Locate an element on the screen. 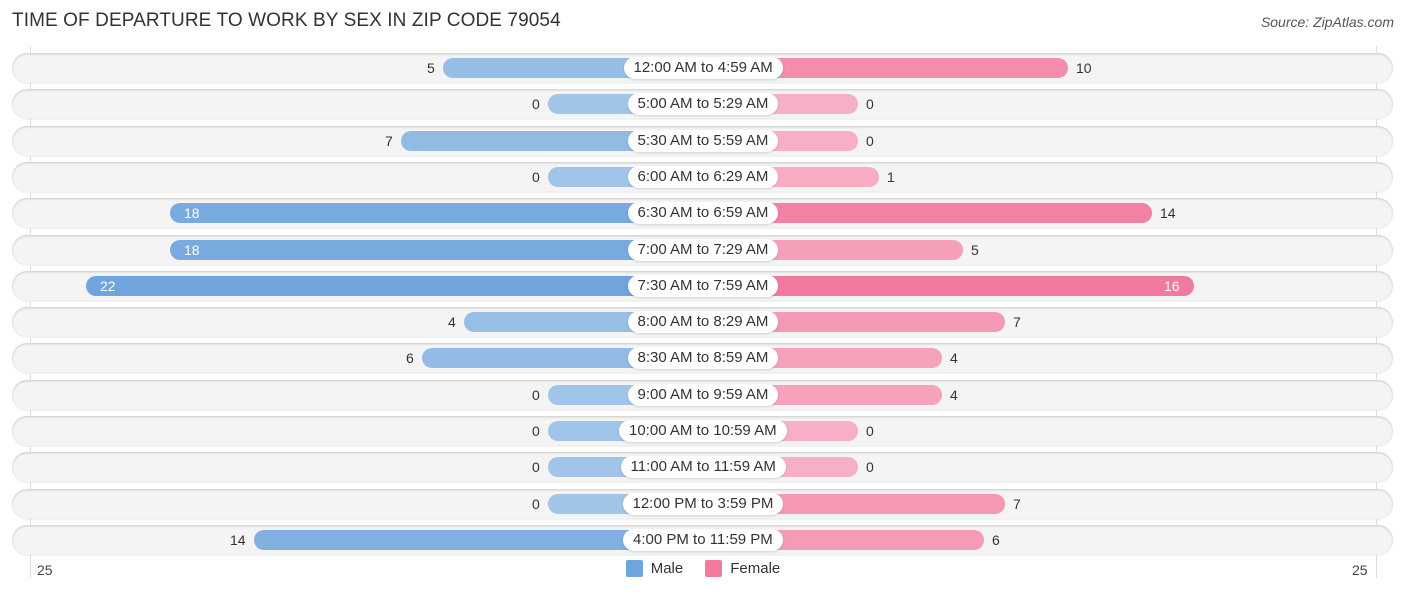 The width and height of the screenshot is (1406, 594). value-label-male: 7 is located at coordinates (389, 140).